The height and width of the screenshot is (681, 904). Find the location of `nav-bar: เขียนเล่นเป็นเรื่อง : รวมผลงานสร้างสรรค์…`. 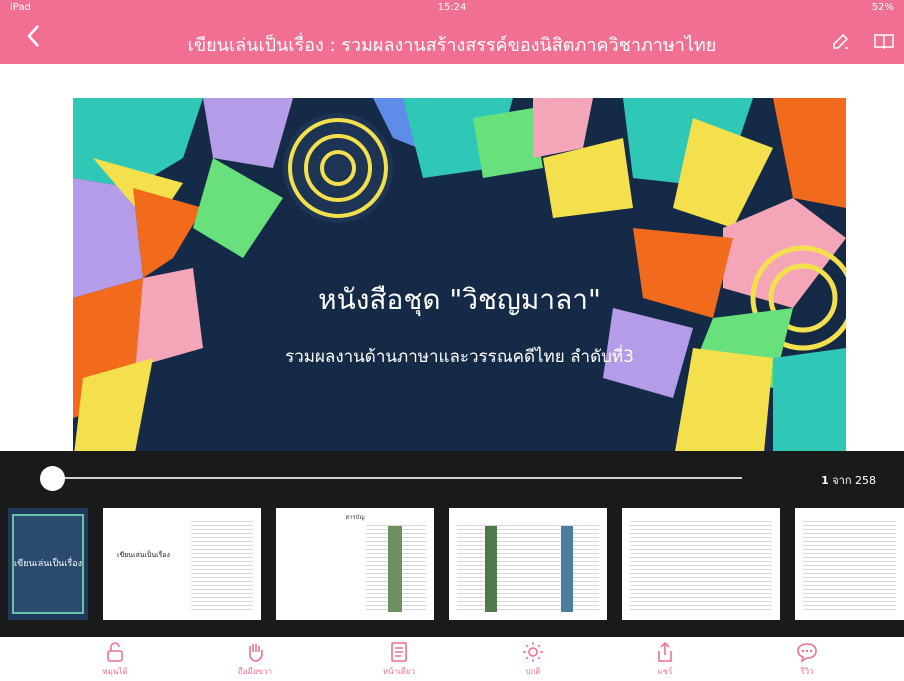

nav-bar: เขียนเล่นเป็นเรื่อง : รวมผลงานสร้างสรรค์… is located at coordinates (452, 42).